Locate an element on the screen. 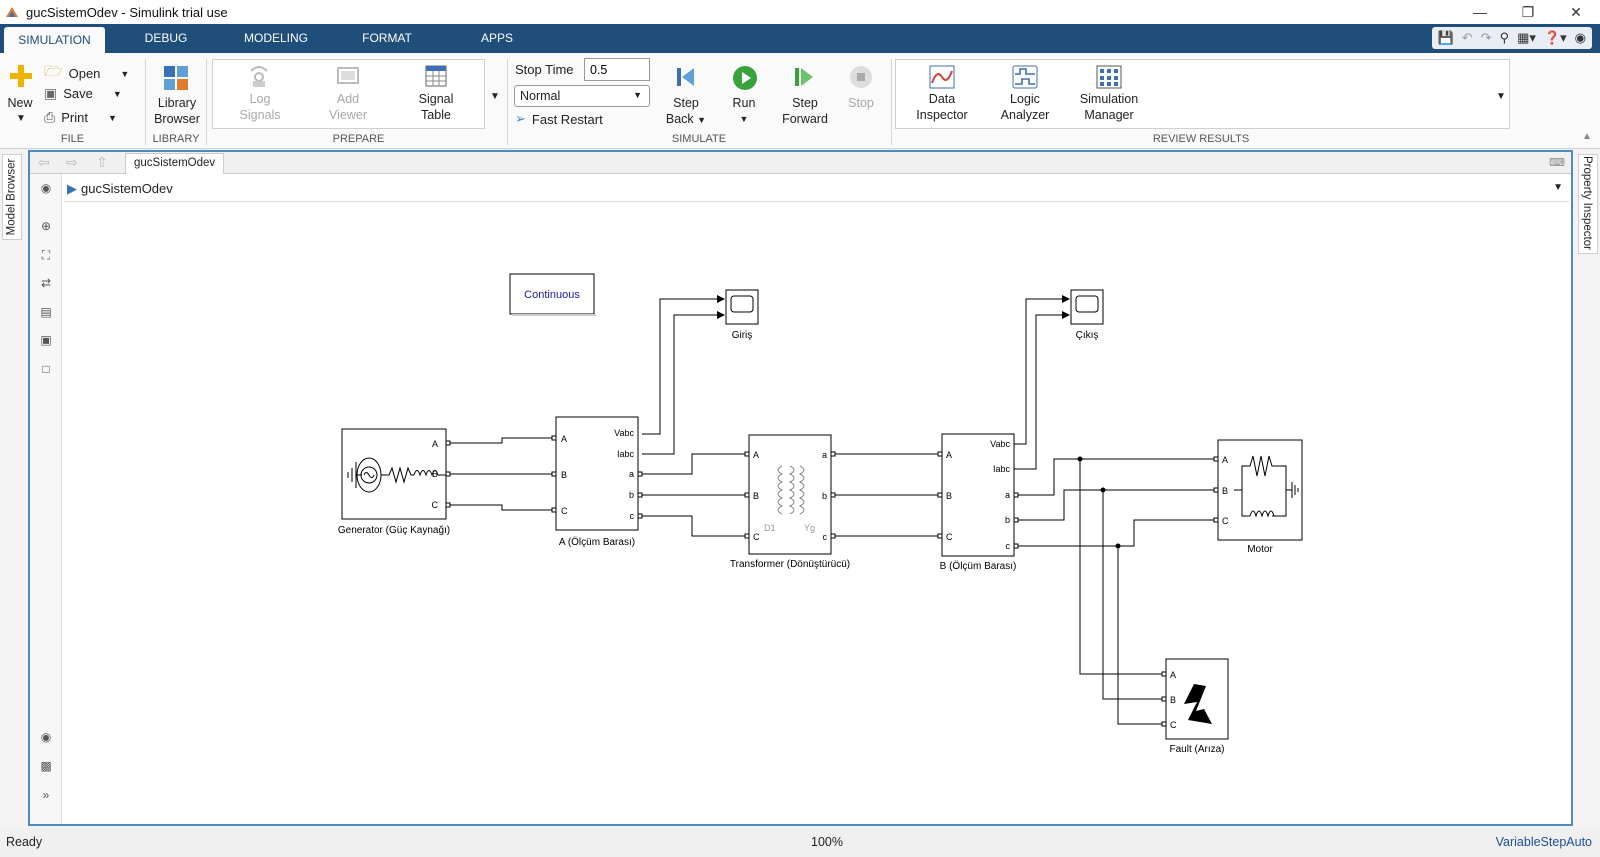 This screenshot has height=857, width=1600. help-icon: ❓▾ is located at coordinates (1555, 38).